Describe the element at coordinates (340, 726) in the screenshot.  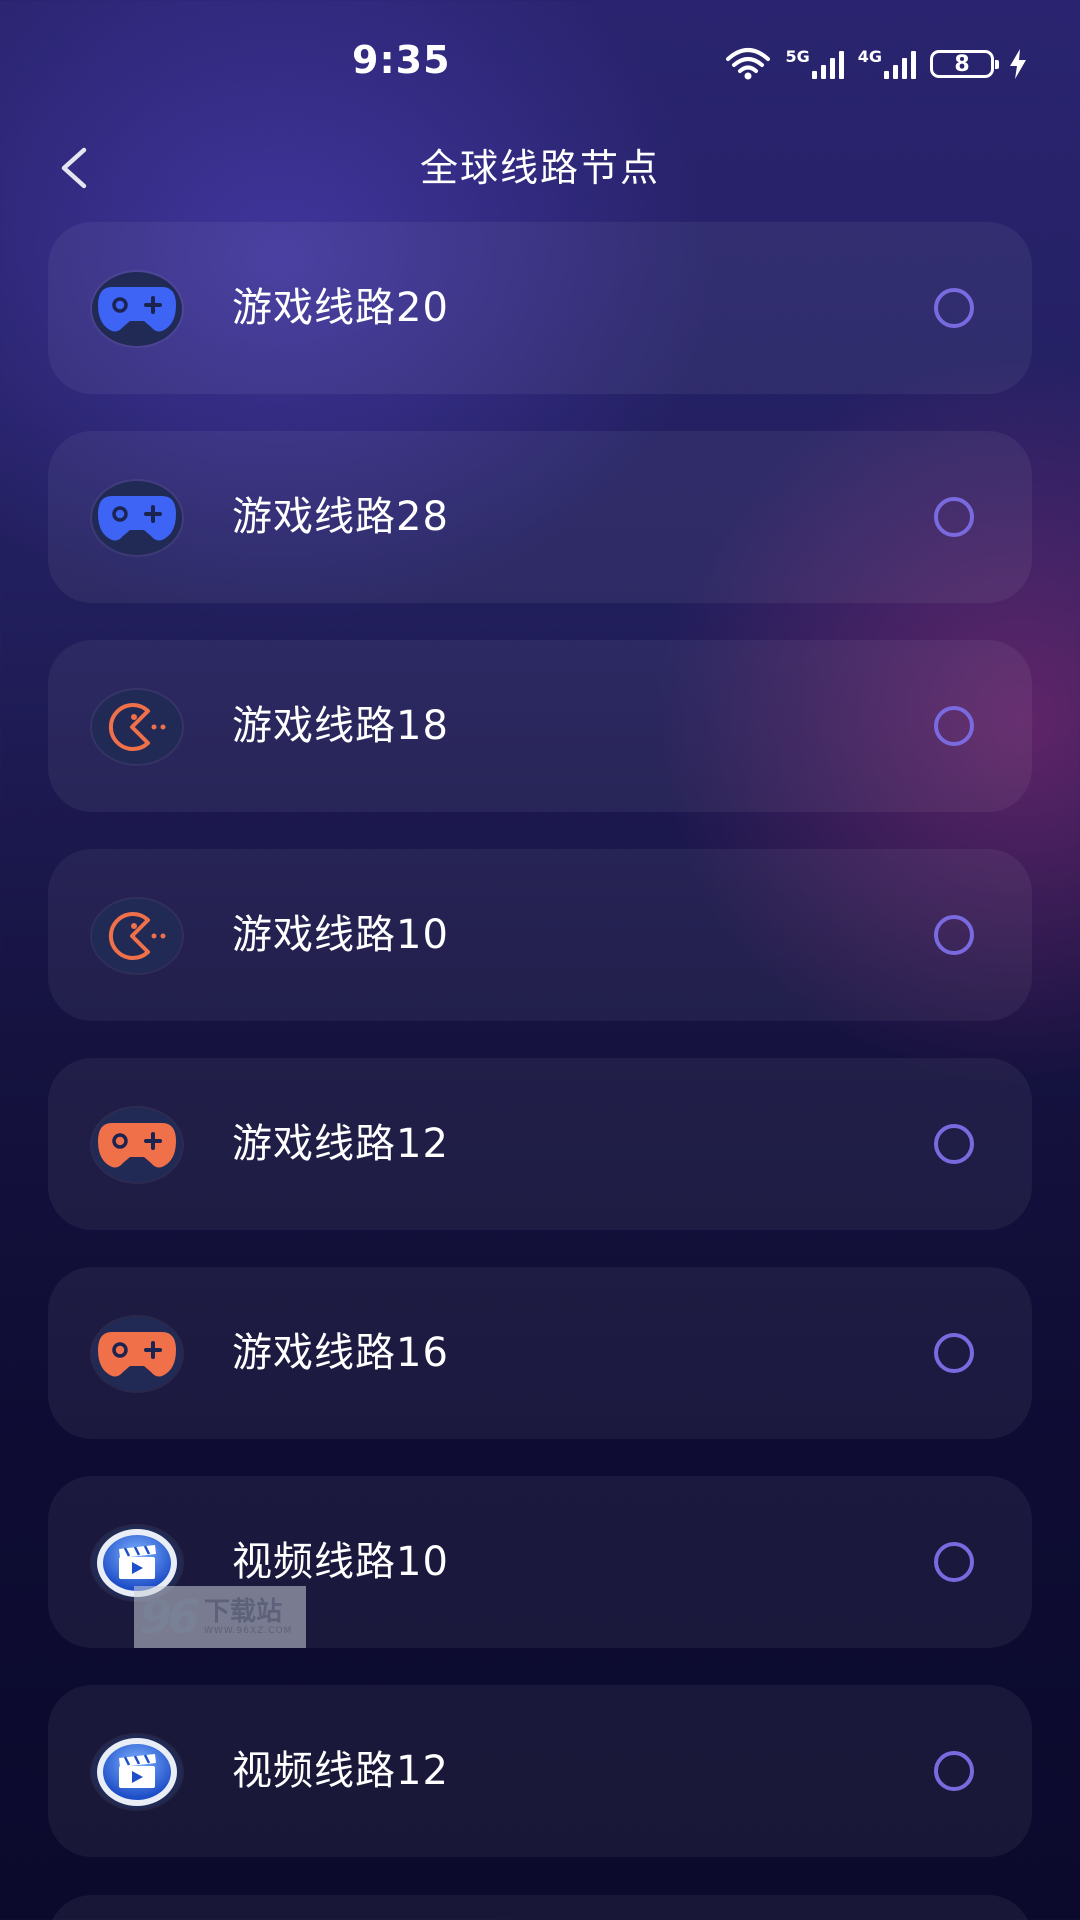
I see `route-name: 游戏线路18` at that location.